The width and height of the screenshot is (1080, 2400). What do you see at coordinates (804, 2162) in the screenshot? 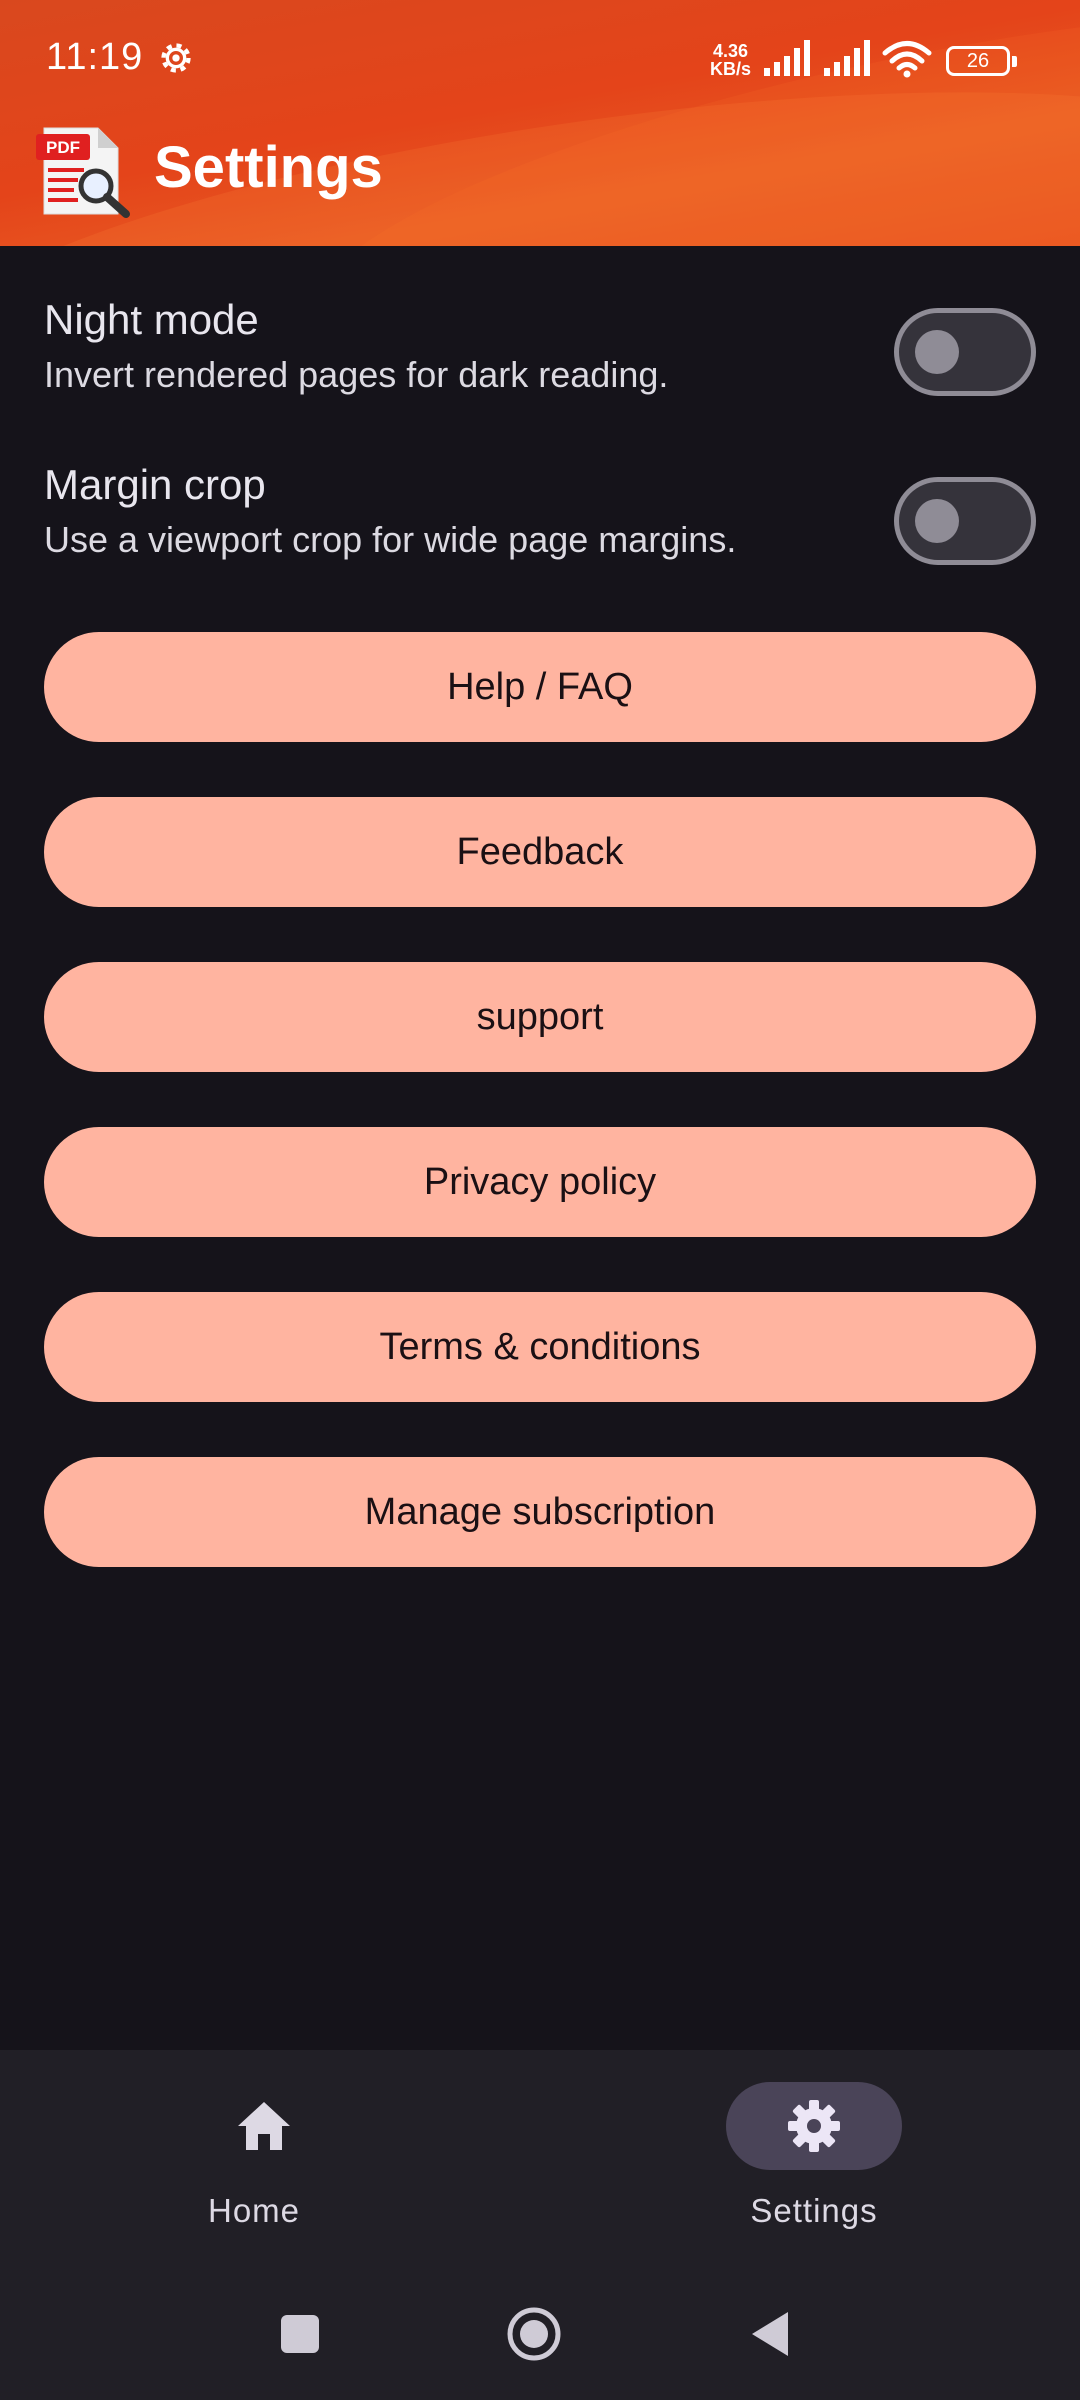
I see `nav-item-settings: Settings` at bounding box center [804, 2162].